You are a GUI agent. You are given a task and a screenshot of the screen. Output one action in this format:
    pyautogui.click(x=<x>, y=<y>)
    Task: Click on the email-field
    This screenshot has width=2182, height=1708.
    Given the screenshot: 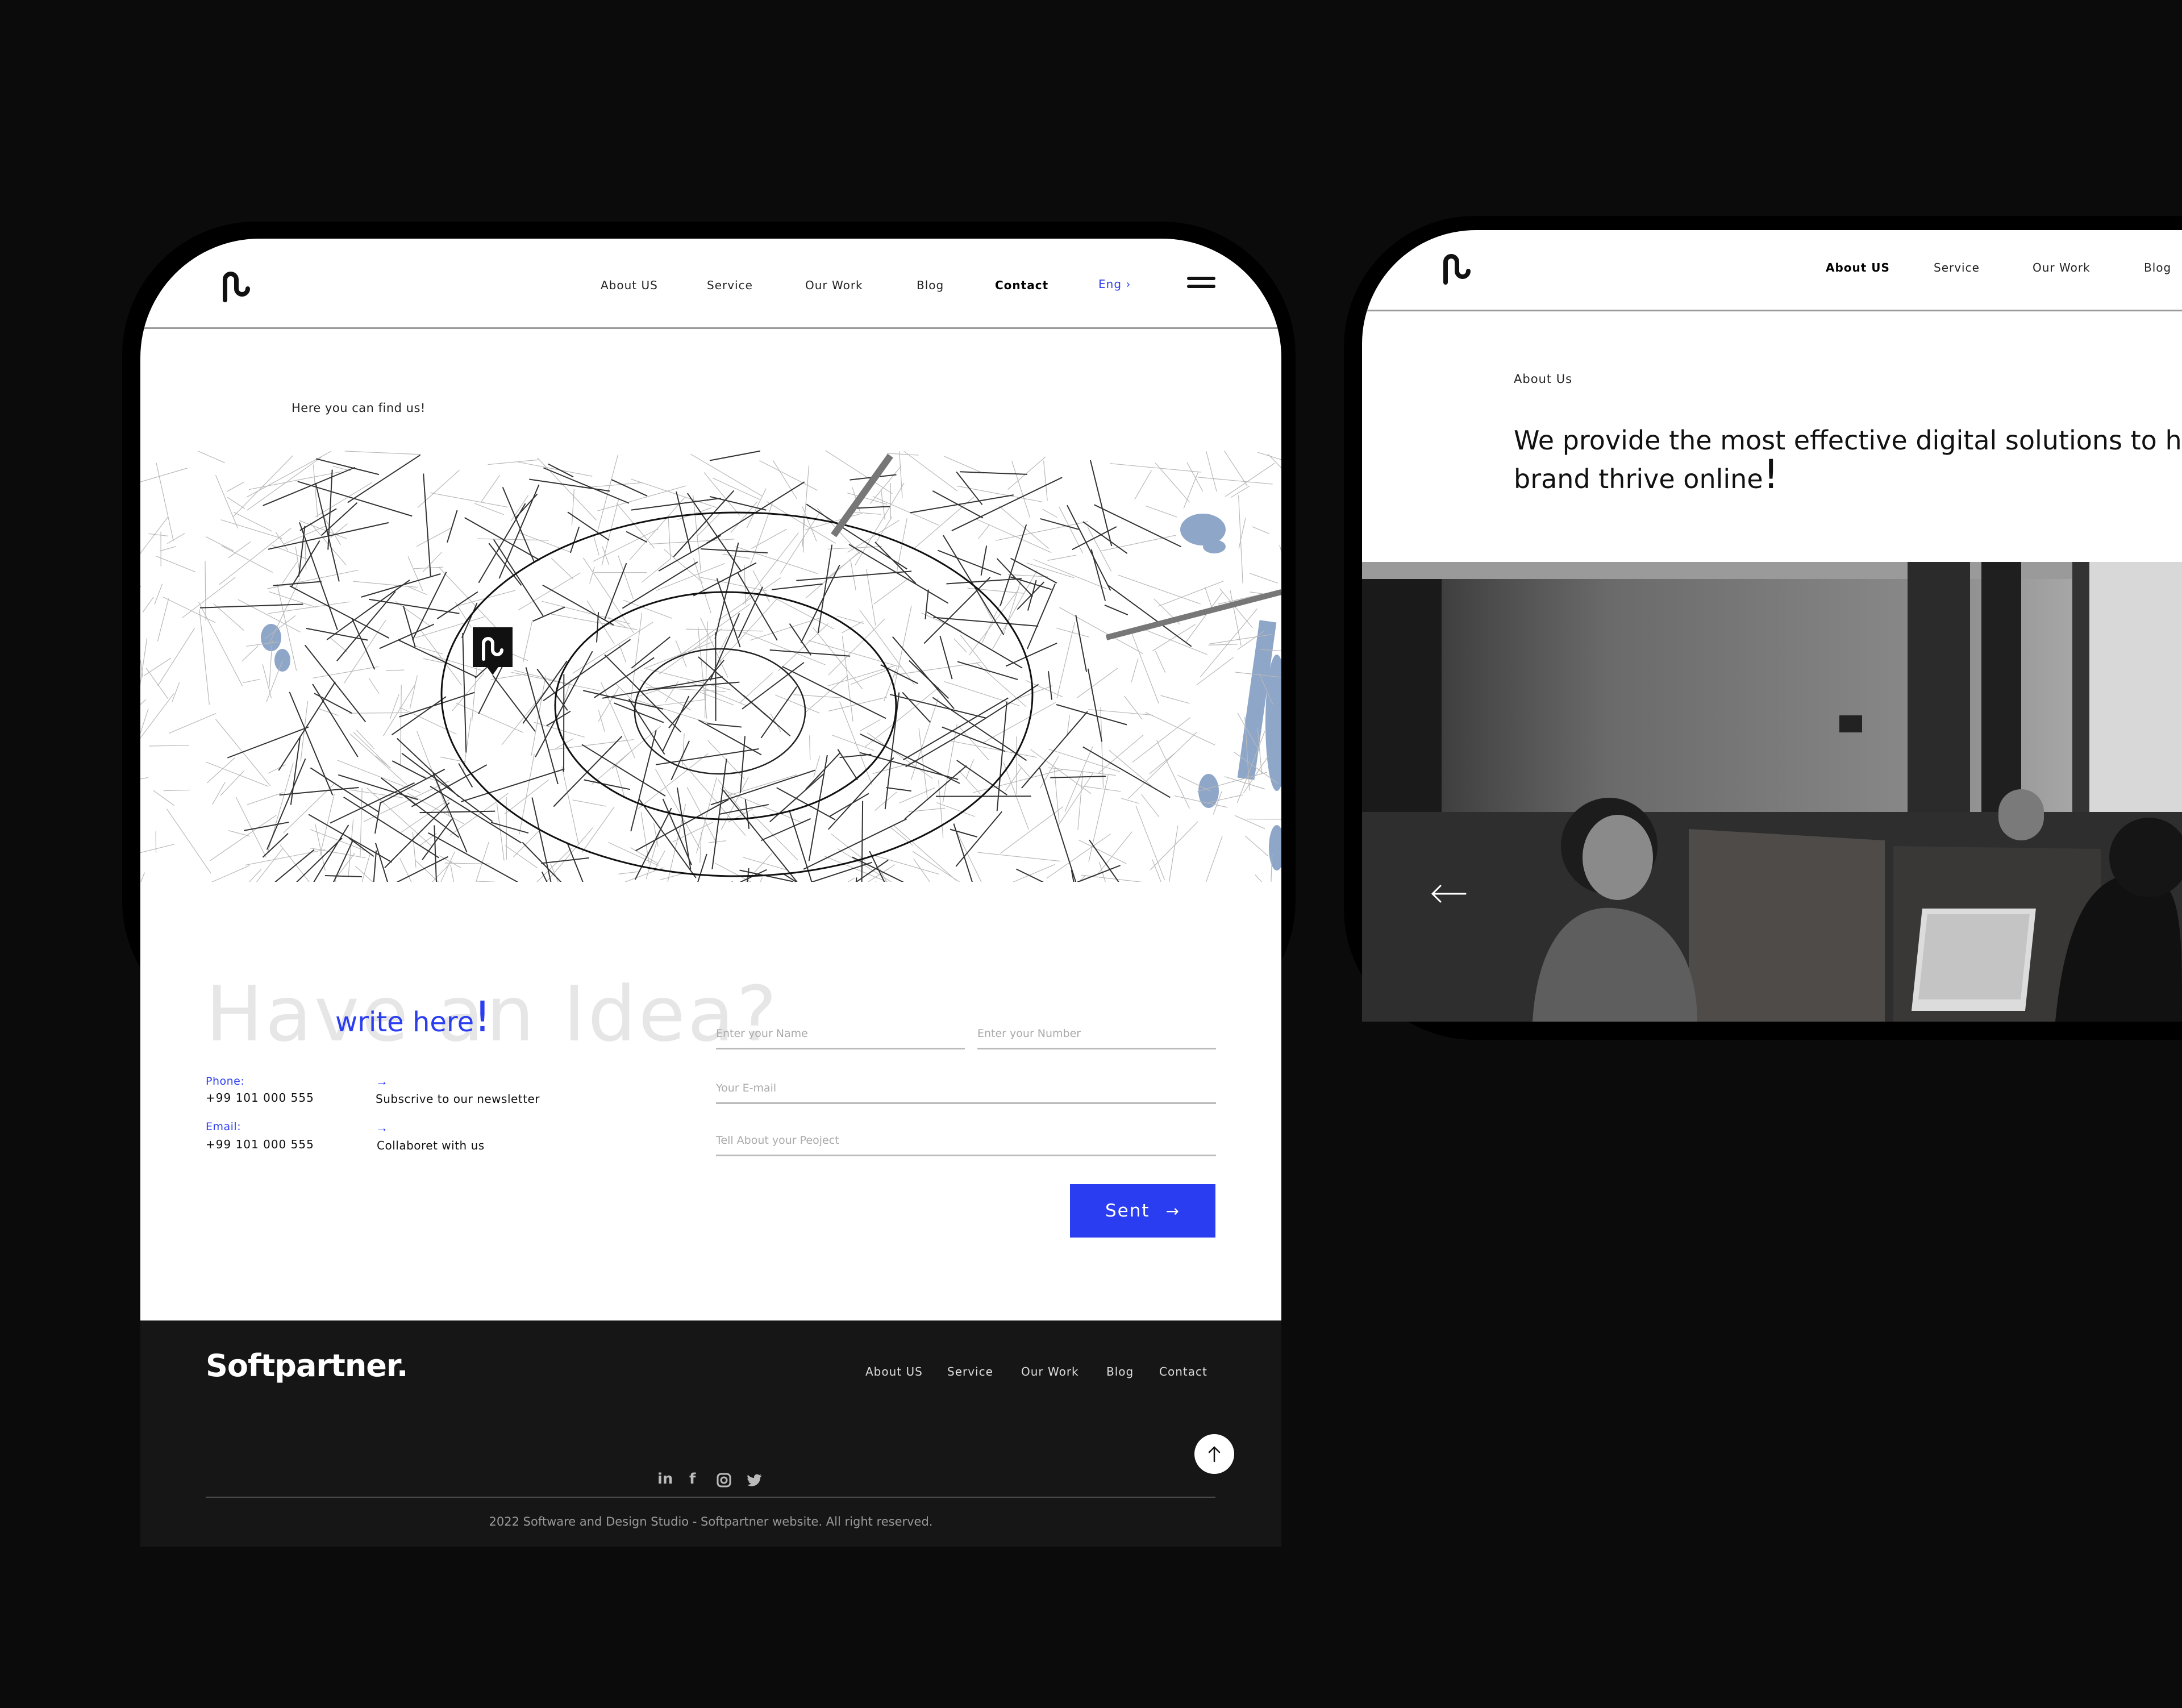 What is the action you would take?
    pyautogui.click(x=966, y=1093)
    